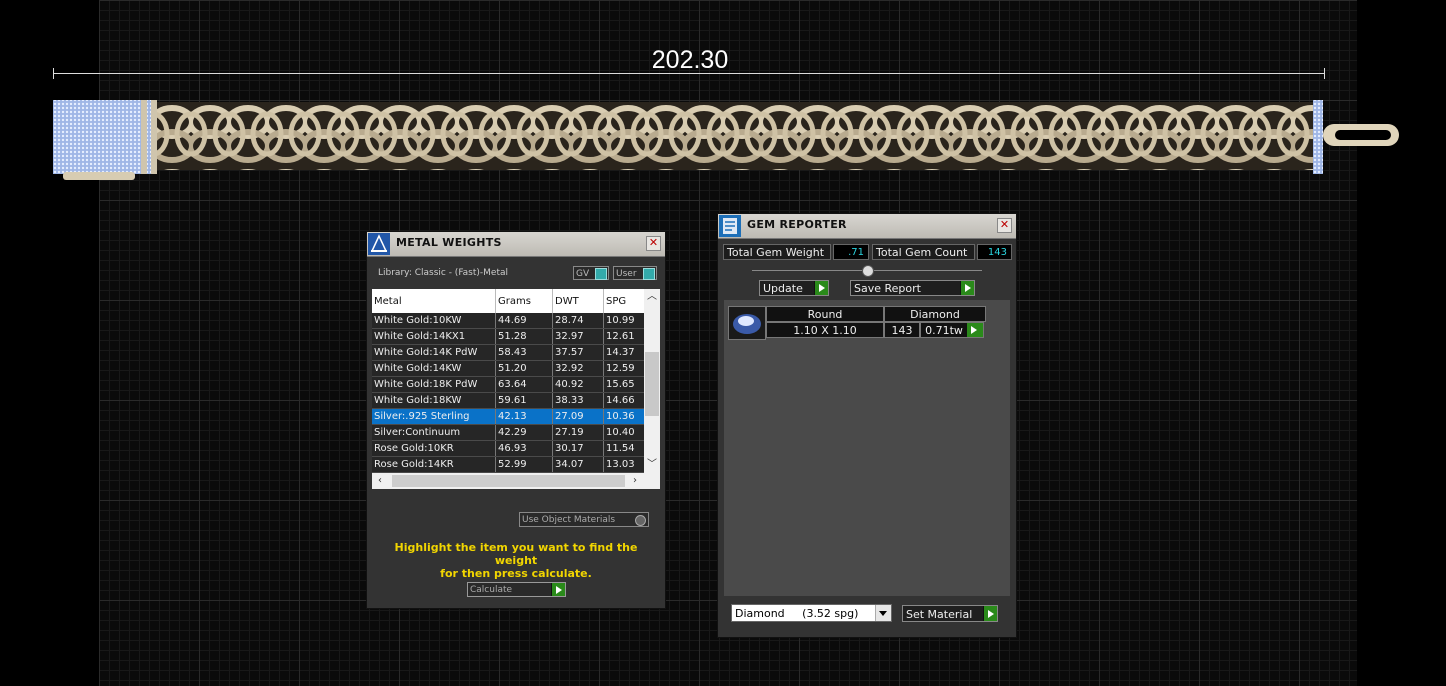  I want to click on gem-shape: Round, so click(825, 314).